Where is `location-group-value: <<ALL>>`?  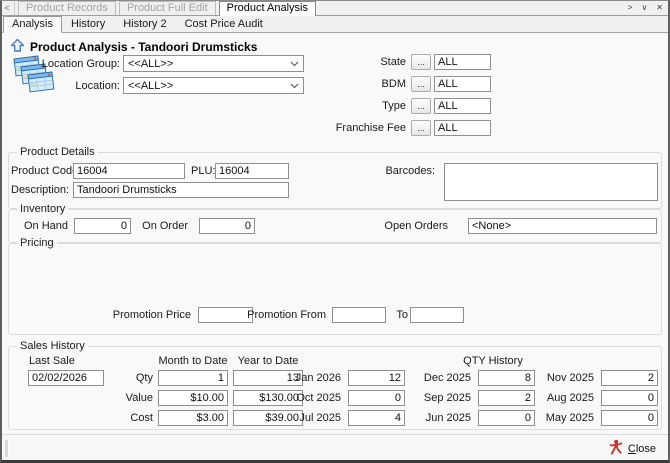
location-group-value: <<ALL>> is located at coordinates (151, 63).